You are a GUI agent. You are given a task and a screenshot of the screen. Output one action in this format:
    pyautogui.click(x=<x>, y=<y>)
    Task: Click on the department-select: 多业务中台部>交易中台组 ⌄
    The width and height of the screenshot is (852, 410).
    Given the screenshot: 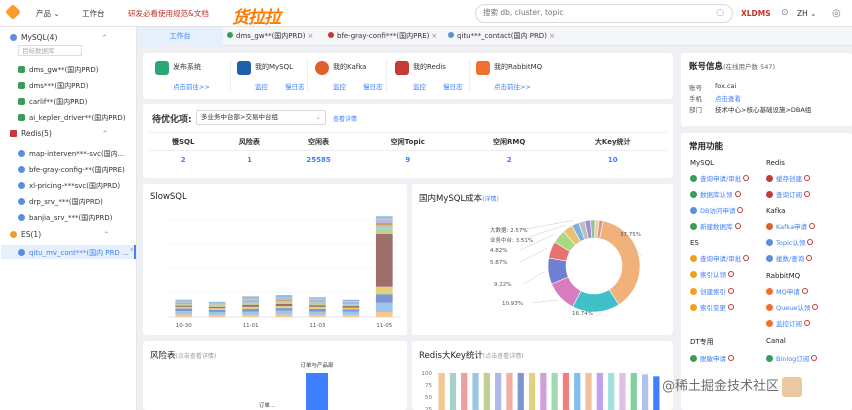 What is the action you would take?
    pyautogui.click(x=261, y=117)
    